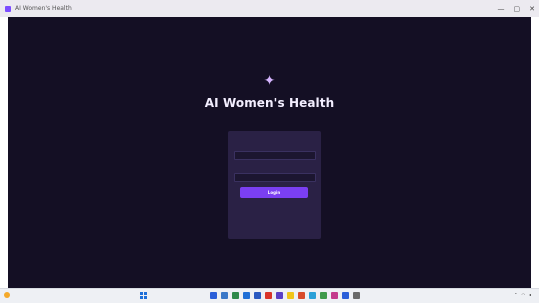 This screenshot has height=303, width=539. Describe the element at coordinates (164, 295) in the screenshot. I see `taskbar-search` at that location.